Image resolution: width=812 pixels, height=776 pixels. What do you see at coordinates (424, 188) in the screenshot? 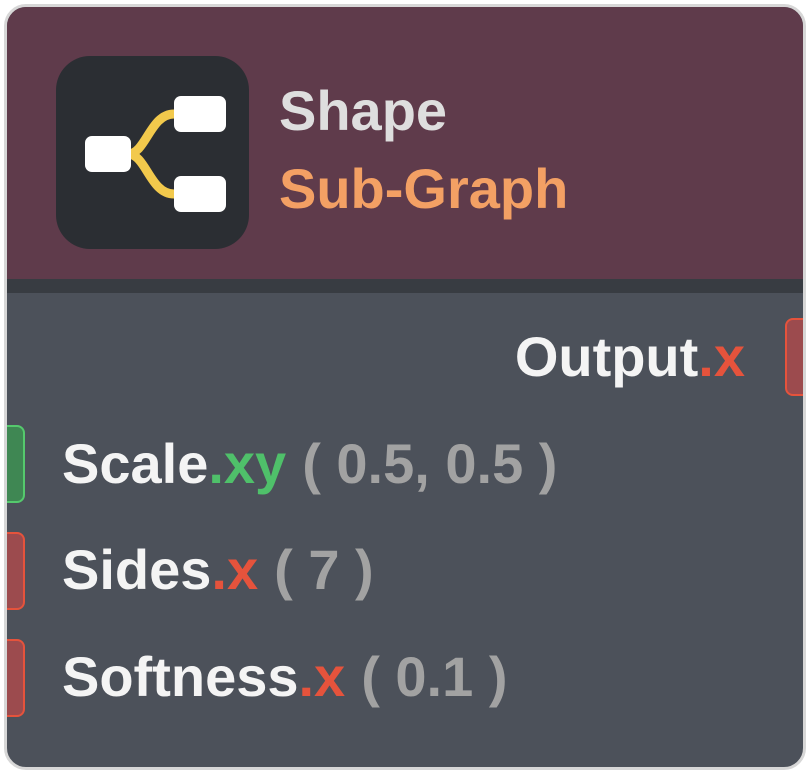
I see `node-subtitle: Sub-Graph` at bounding box center [424, 188].